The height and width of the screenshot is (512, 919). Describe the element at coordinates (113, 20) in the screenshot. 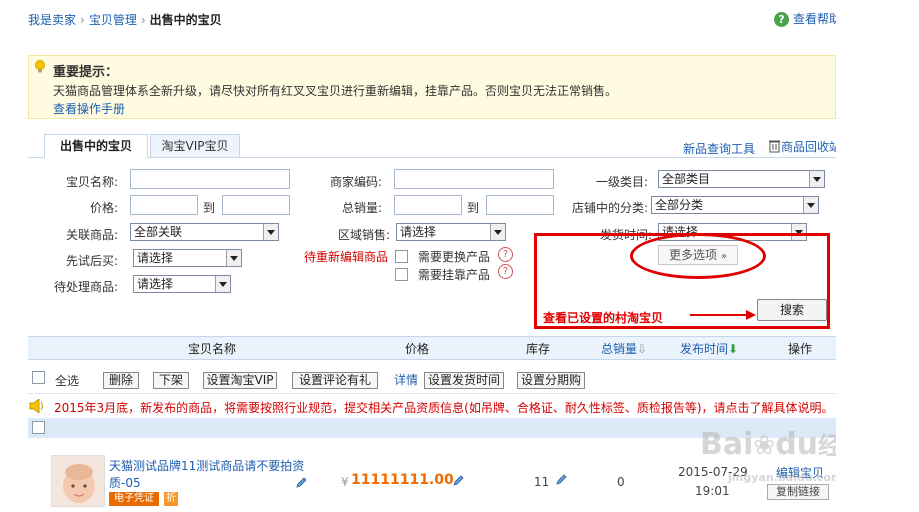

I see `breadcrumb-item-manage: 宝贝管理` at that location.